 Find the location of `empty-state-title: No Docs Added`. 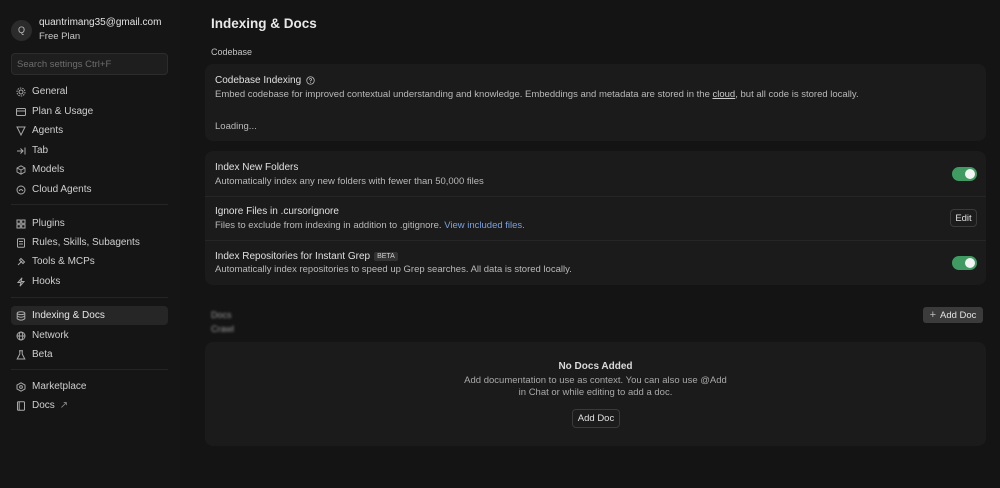

empty-state-title: No Docs Added is located at coordinates (595, 366).